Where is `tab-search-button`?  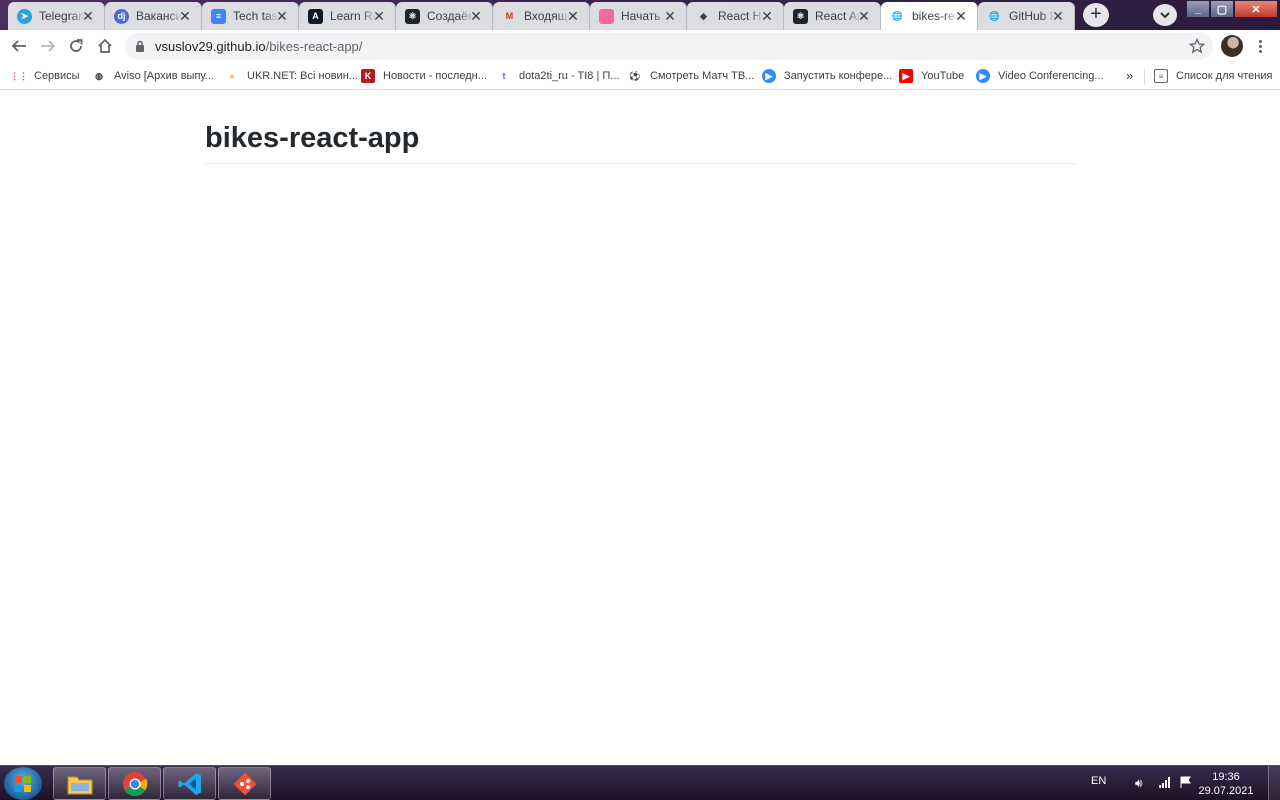
tab-search-button is located at coordinates (1165, 15).